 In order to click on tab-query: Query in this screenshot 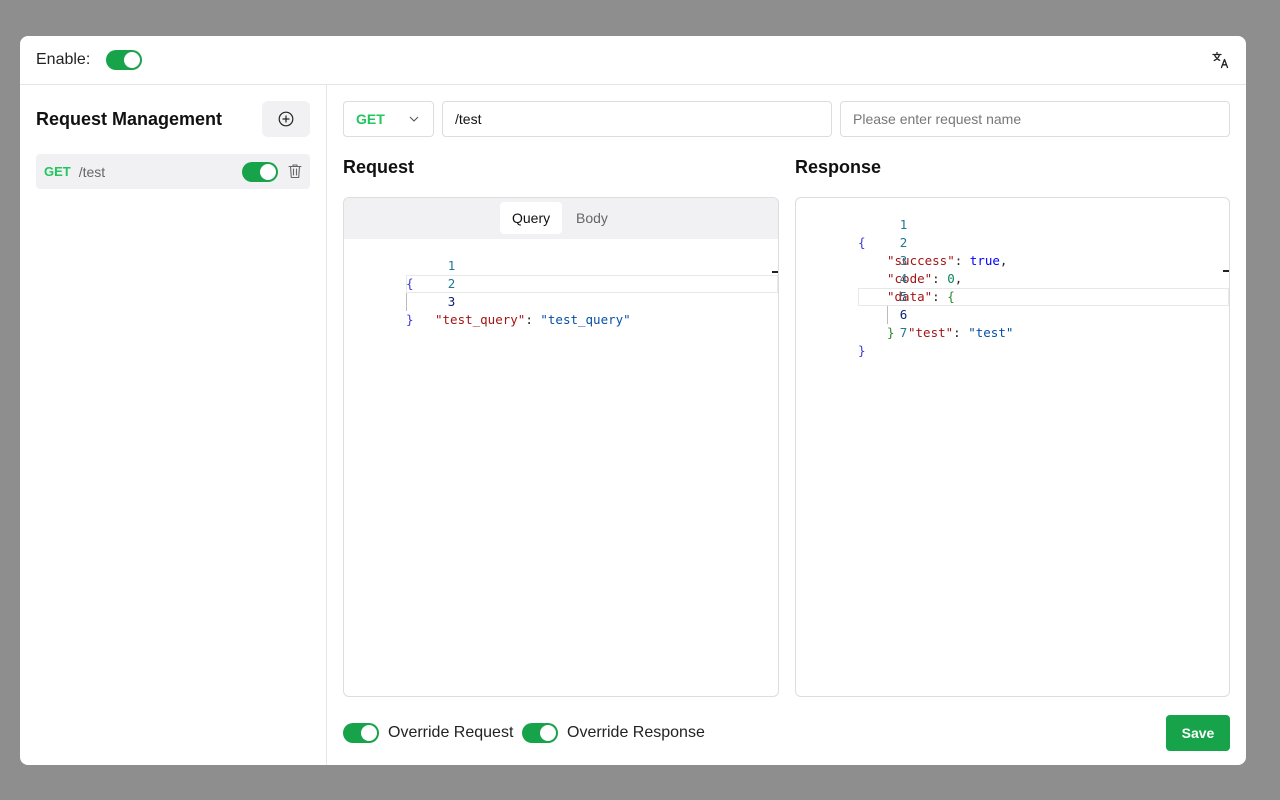, I will do `click(531, 218)`.